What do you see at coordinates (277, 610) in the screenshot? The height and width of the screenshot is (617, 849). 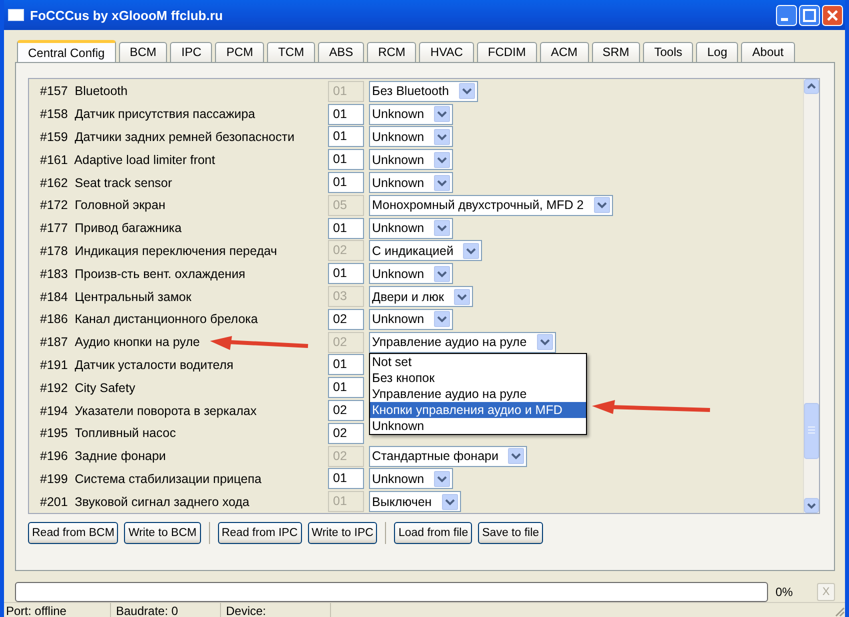 I see `status-text: Device:` at bounding box center [277, 610].